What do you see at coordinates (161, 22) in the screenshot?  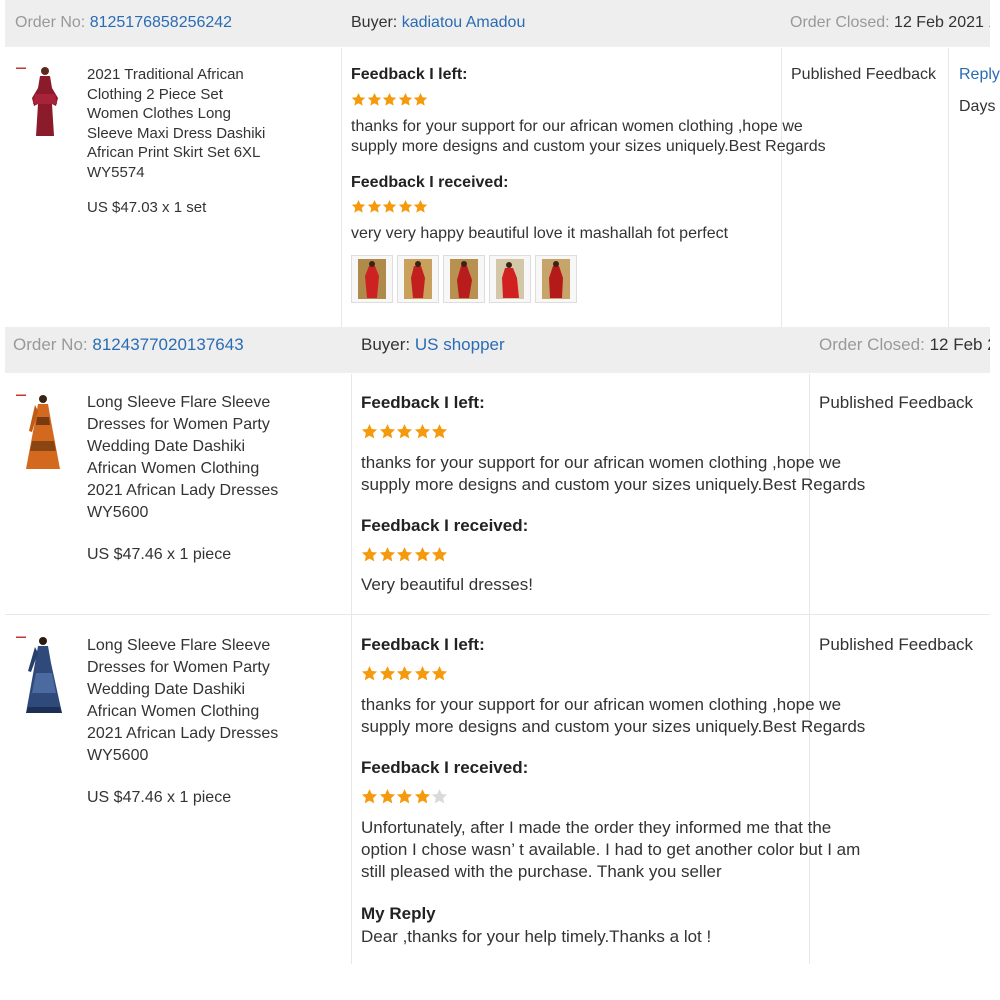 I see `order-number-link: 8125176858256242` at bounding box center [161, 22].